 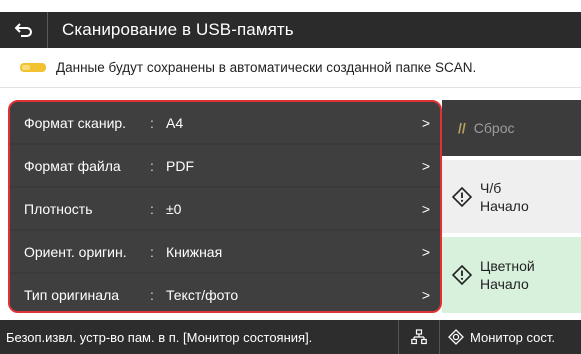 I want to click on action-panel: // Сброс Ч/б Начало Цветной Начало, so click(x=511, y=206).